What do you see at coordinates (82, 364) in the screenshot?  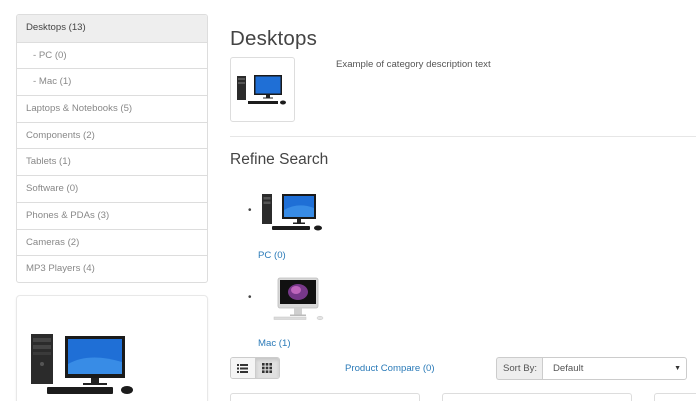 I see `desktop-computer-image` at bounding box center [82, 364].